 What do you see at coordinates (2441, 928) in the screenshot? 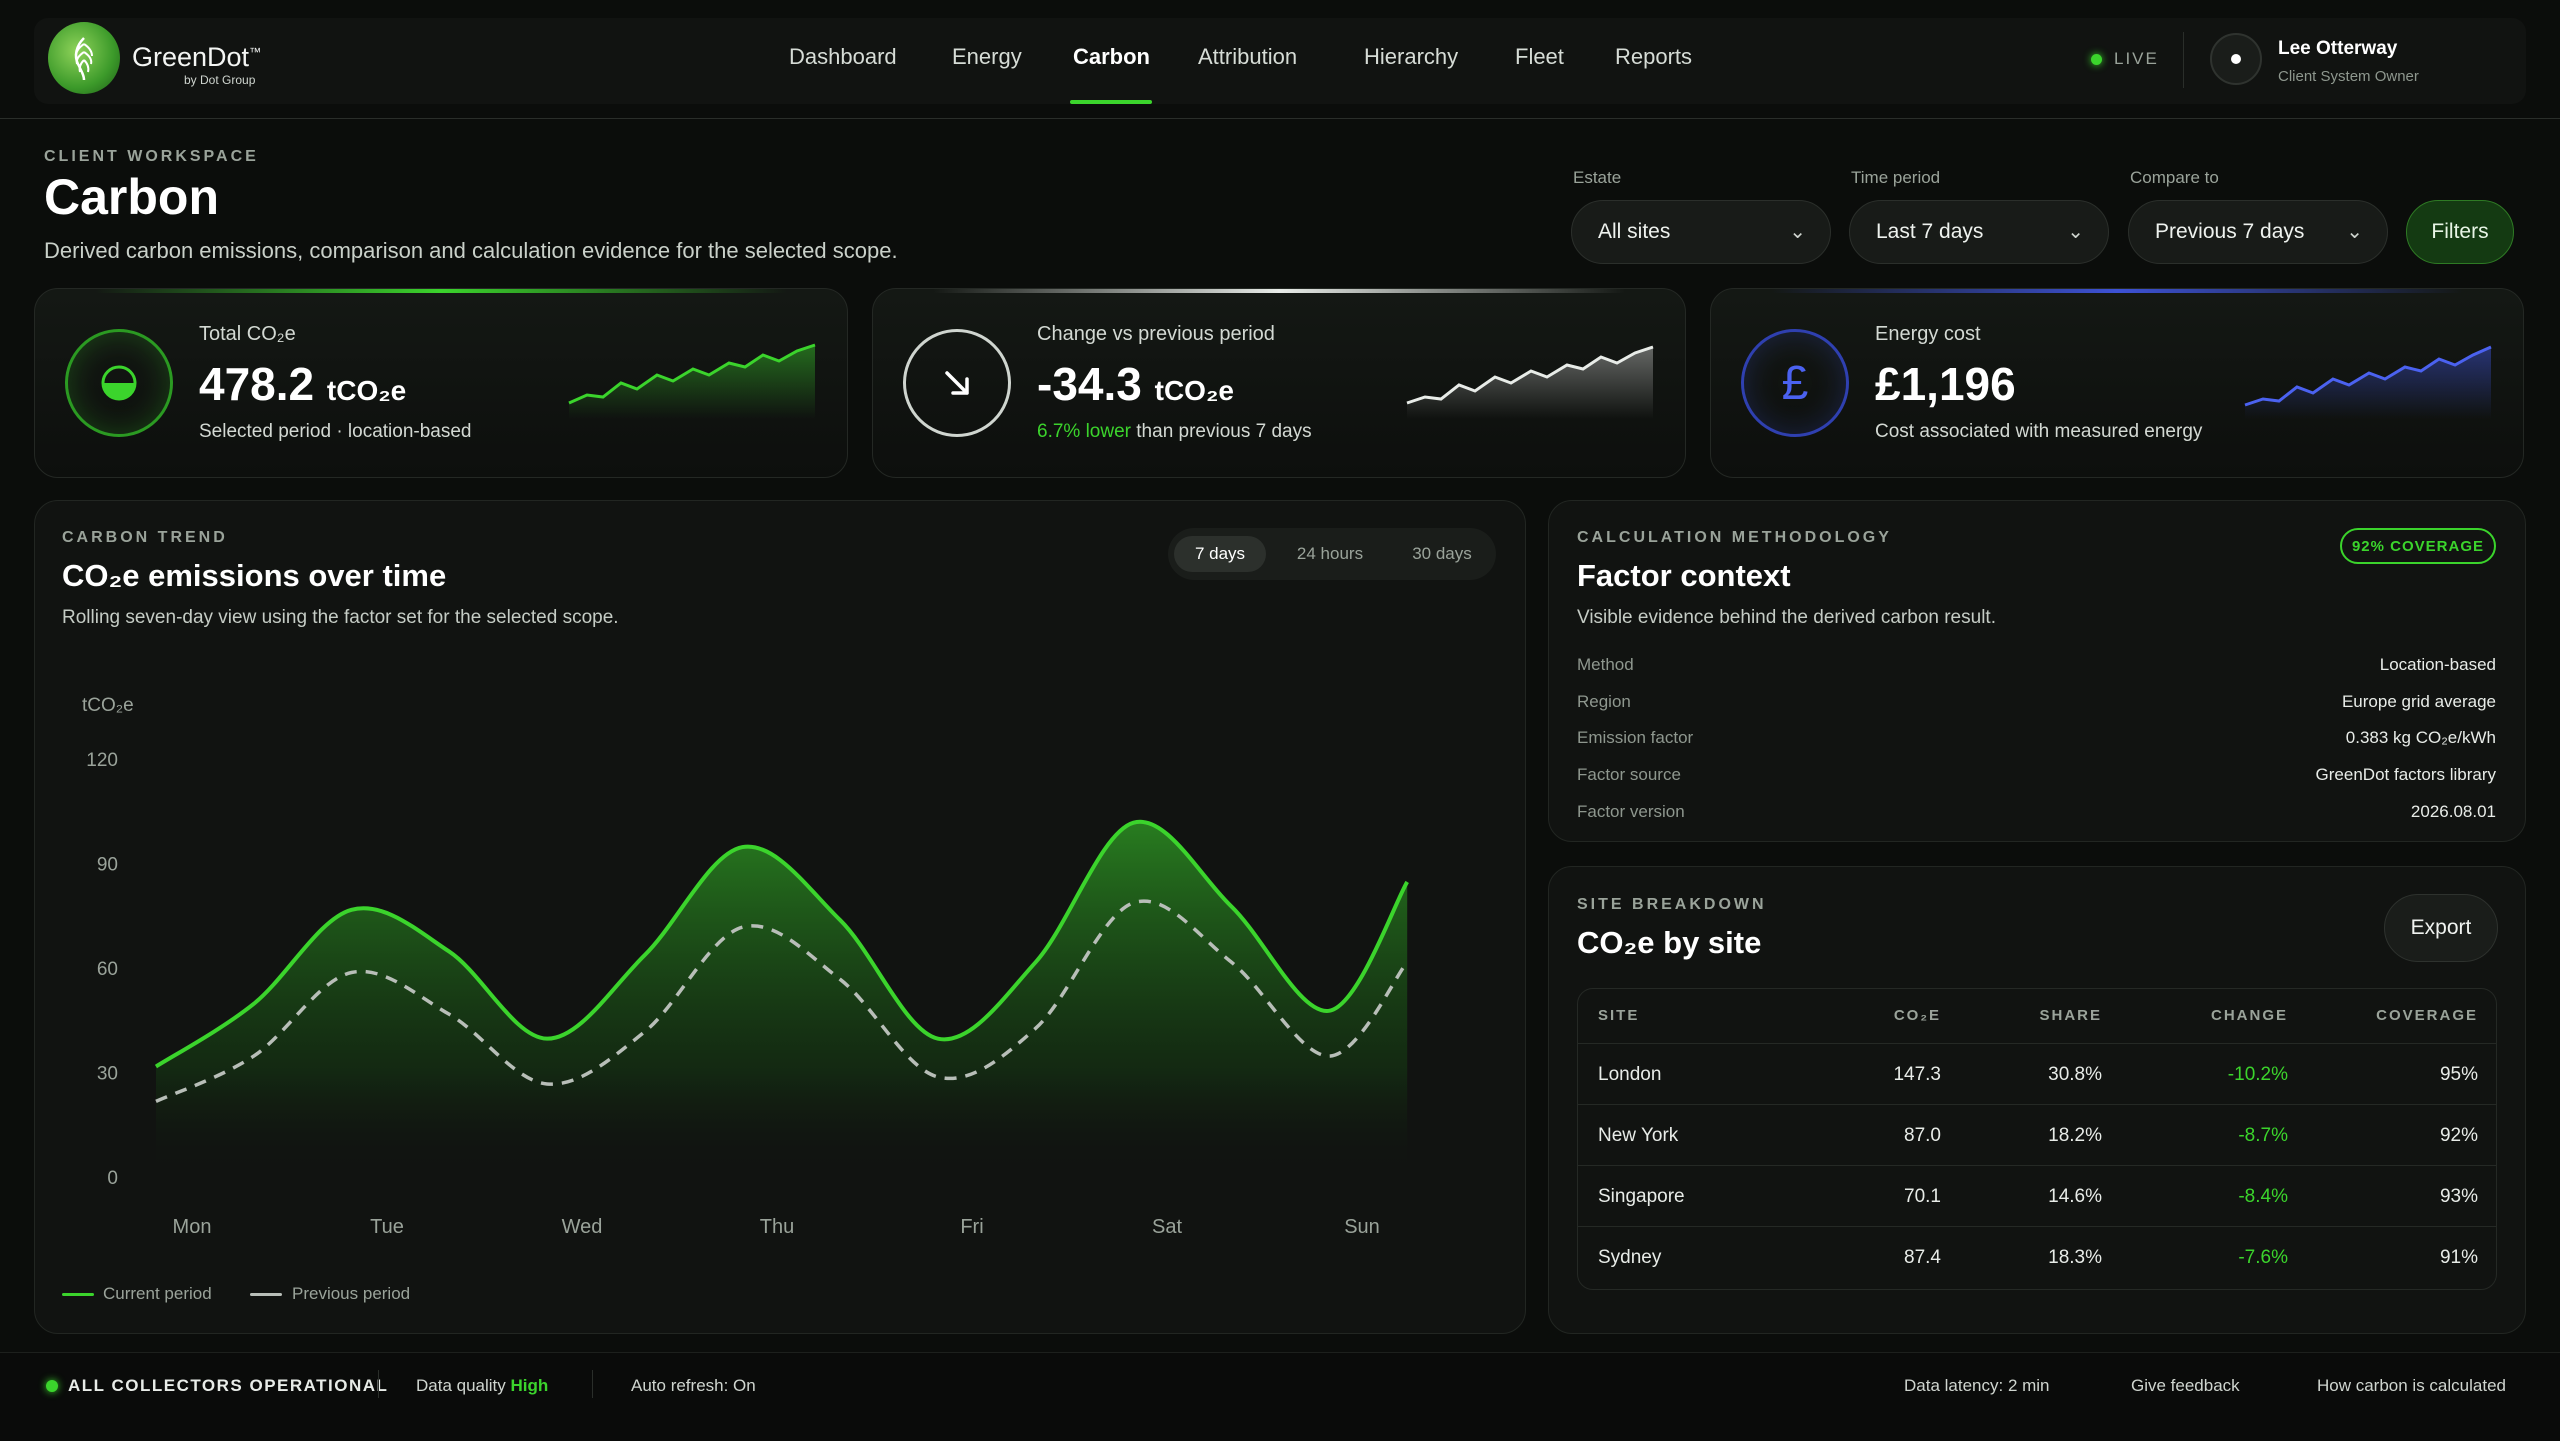
I see `export-button: Export` at bounding box center [2441, 928].